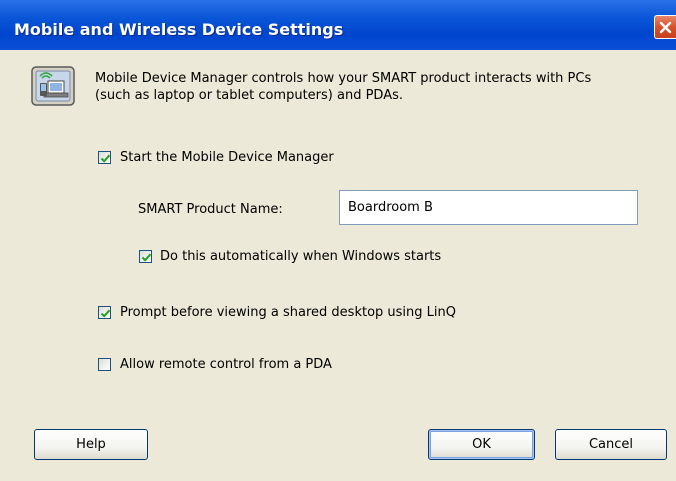 This screenshot has width=676, height=481. I want to click on remote-pda-checkbox, so click(104, 364).